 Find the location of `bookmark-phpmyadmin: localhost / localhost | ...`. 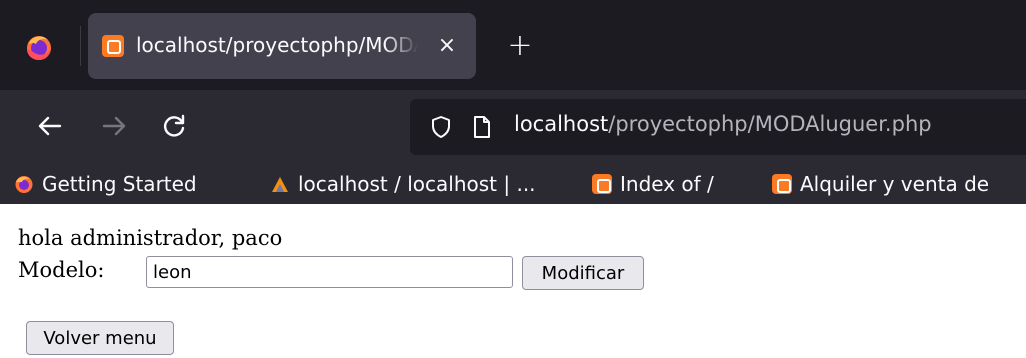

bookmark-phpmyadmin: localhost / localhost | ... is located at coordinates (403, 184).